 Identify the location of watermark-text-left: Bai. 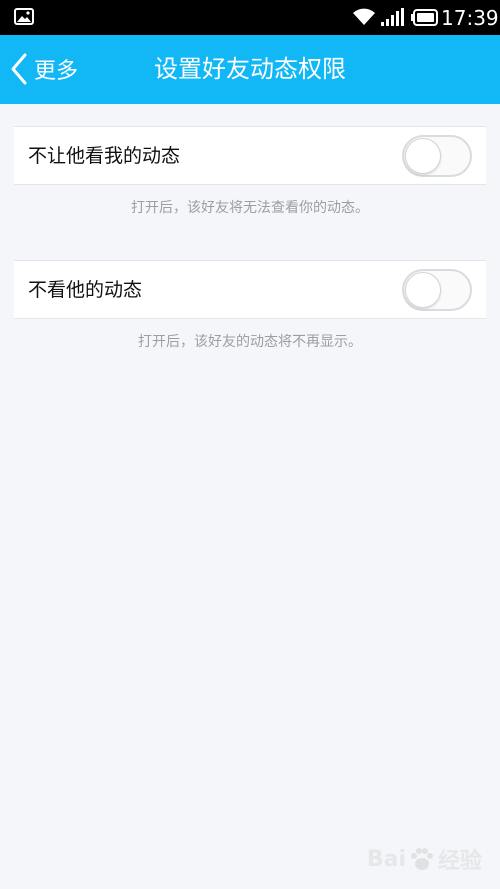
(386, 859).